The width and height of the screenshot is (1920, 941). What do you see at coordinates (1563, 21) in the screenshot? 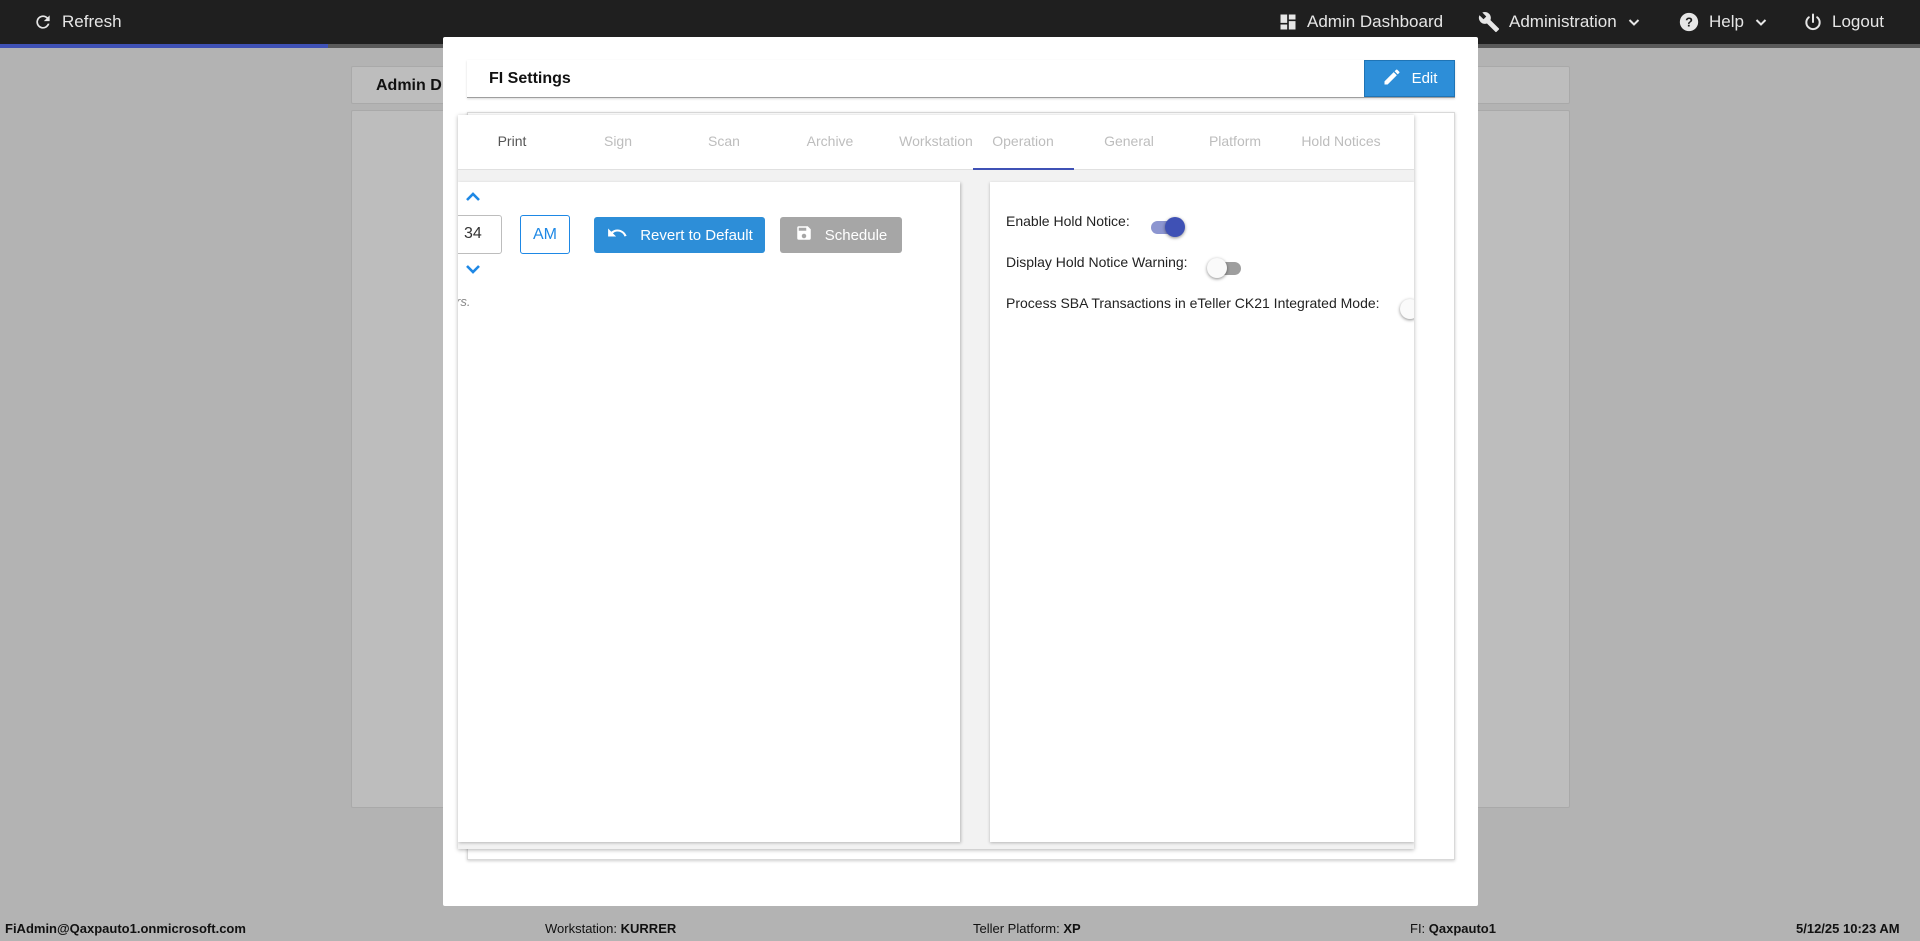
I see `administration-label: Administration` at bounding box center [1563, 21].